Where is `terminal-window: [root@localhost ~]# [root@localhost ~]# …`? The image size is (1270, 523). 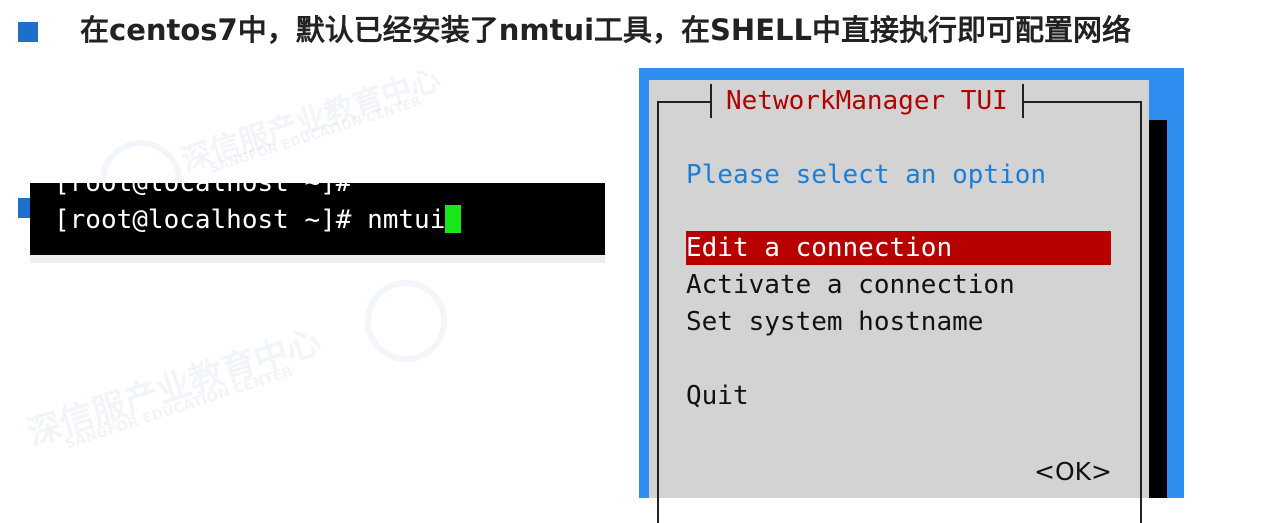 terminal-window: [root@localhost ~]# [root@localhost ~]# … is located at coordinates (317, 219).